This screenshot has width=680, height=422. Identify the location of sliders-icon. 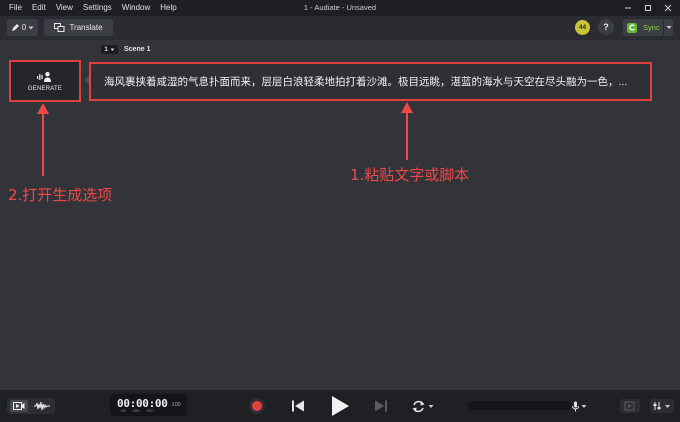
(661, 406).